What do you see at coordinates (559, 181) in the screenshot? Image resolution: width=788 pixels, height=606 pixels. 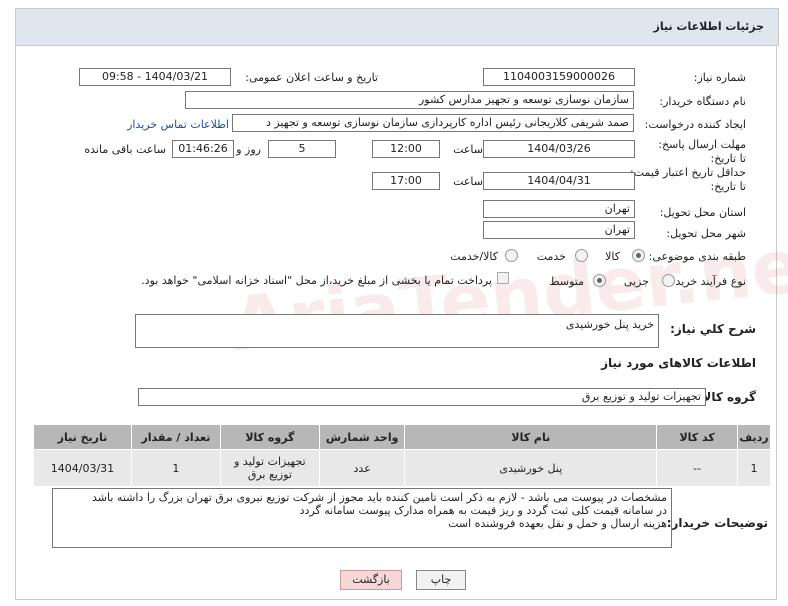 I see `price-date-field: 1404/04/31` at bounding box center [559, 181].